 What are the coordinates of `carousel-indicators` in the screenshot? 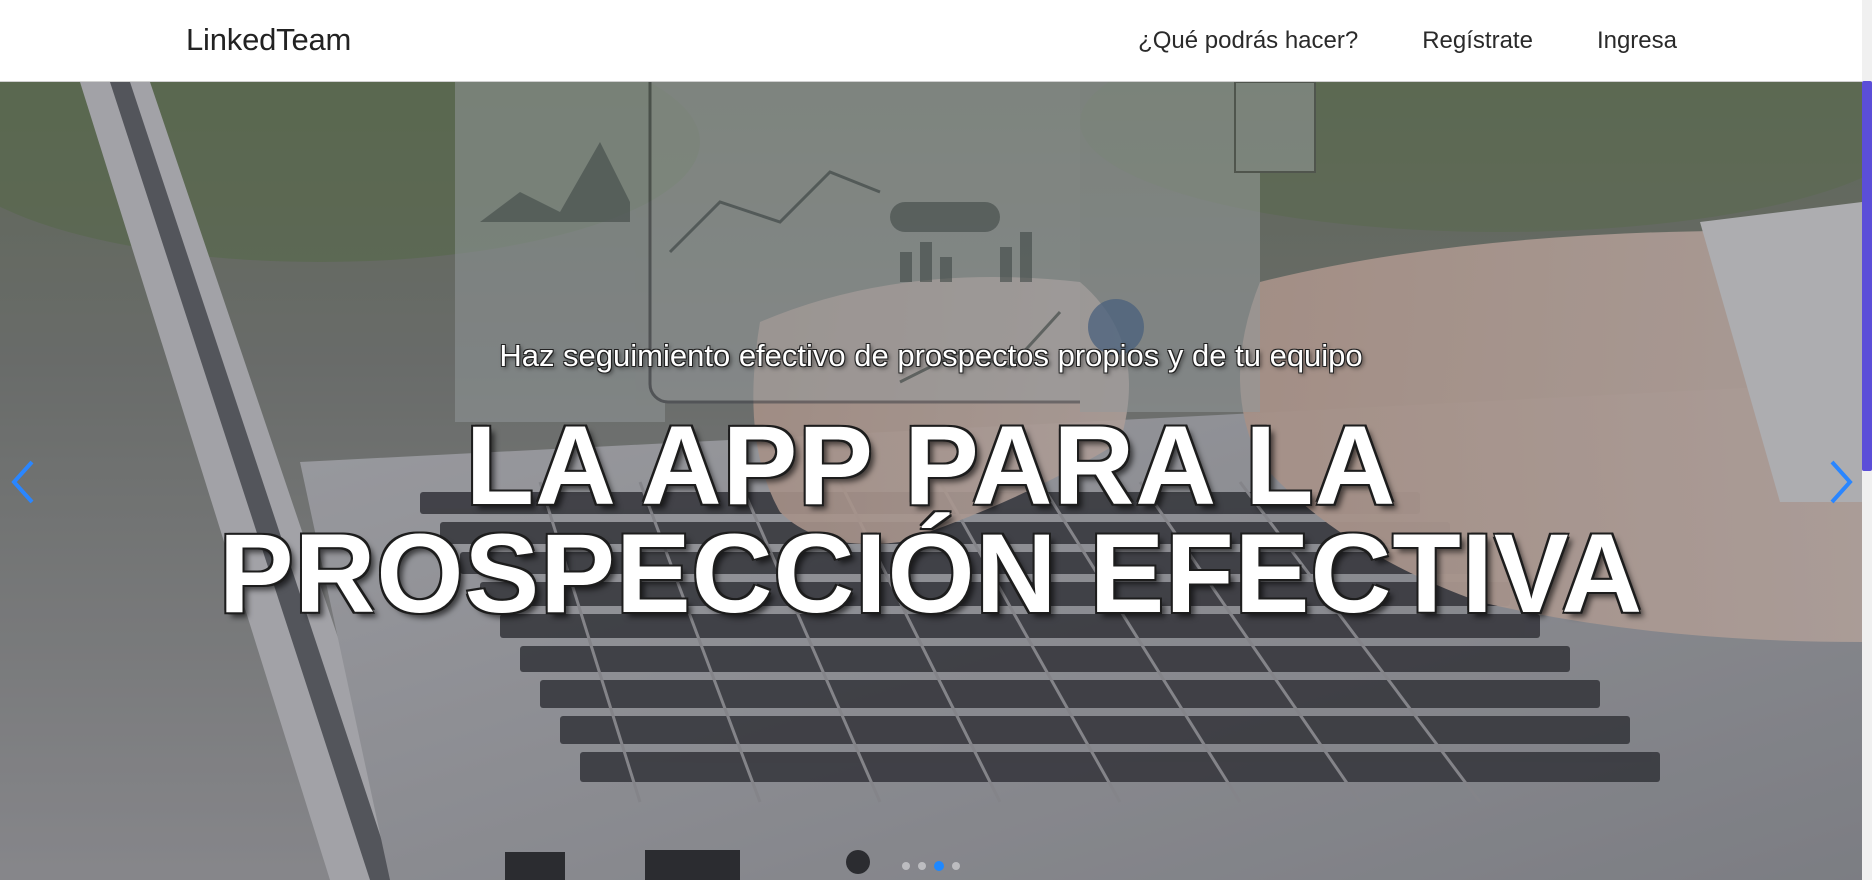 It's located at (931, 866).